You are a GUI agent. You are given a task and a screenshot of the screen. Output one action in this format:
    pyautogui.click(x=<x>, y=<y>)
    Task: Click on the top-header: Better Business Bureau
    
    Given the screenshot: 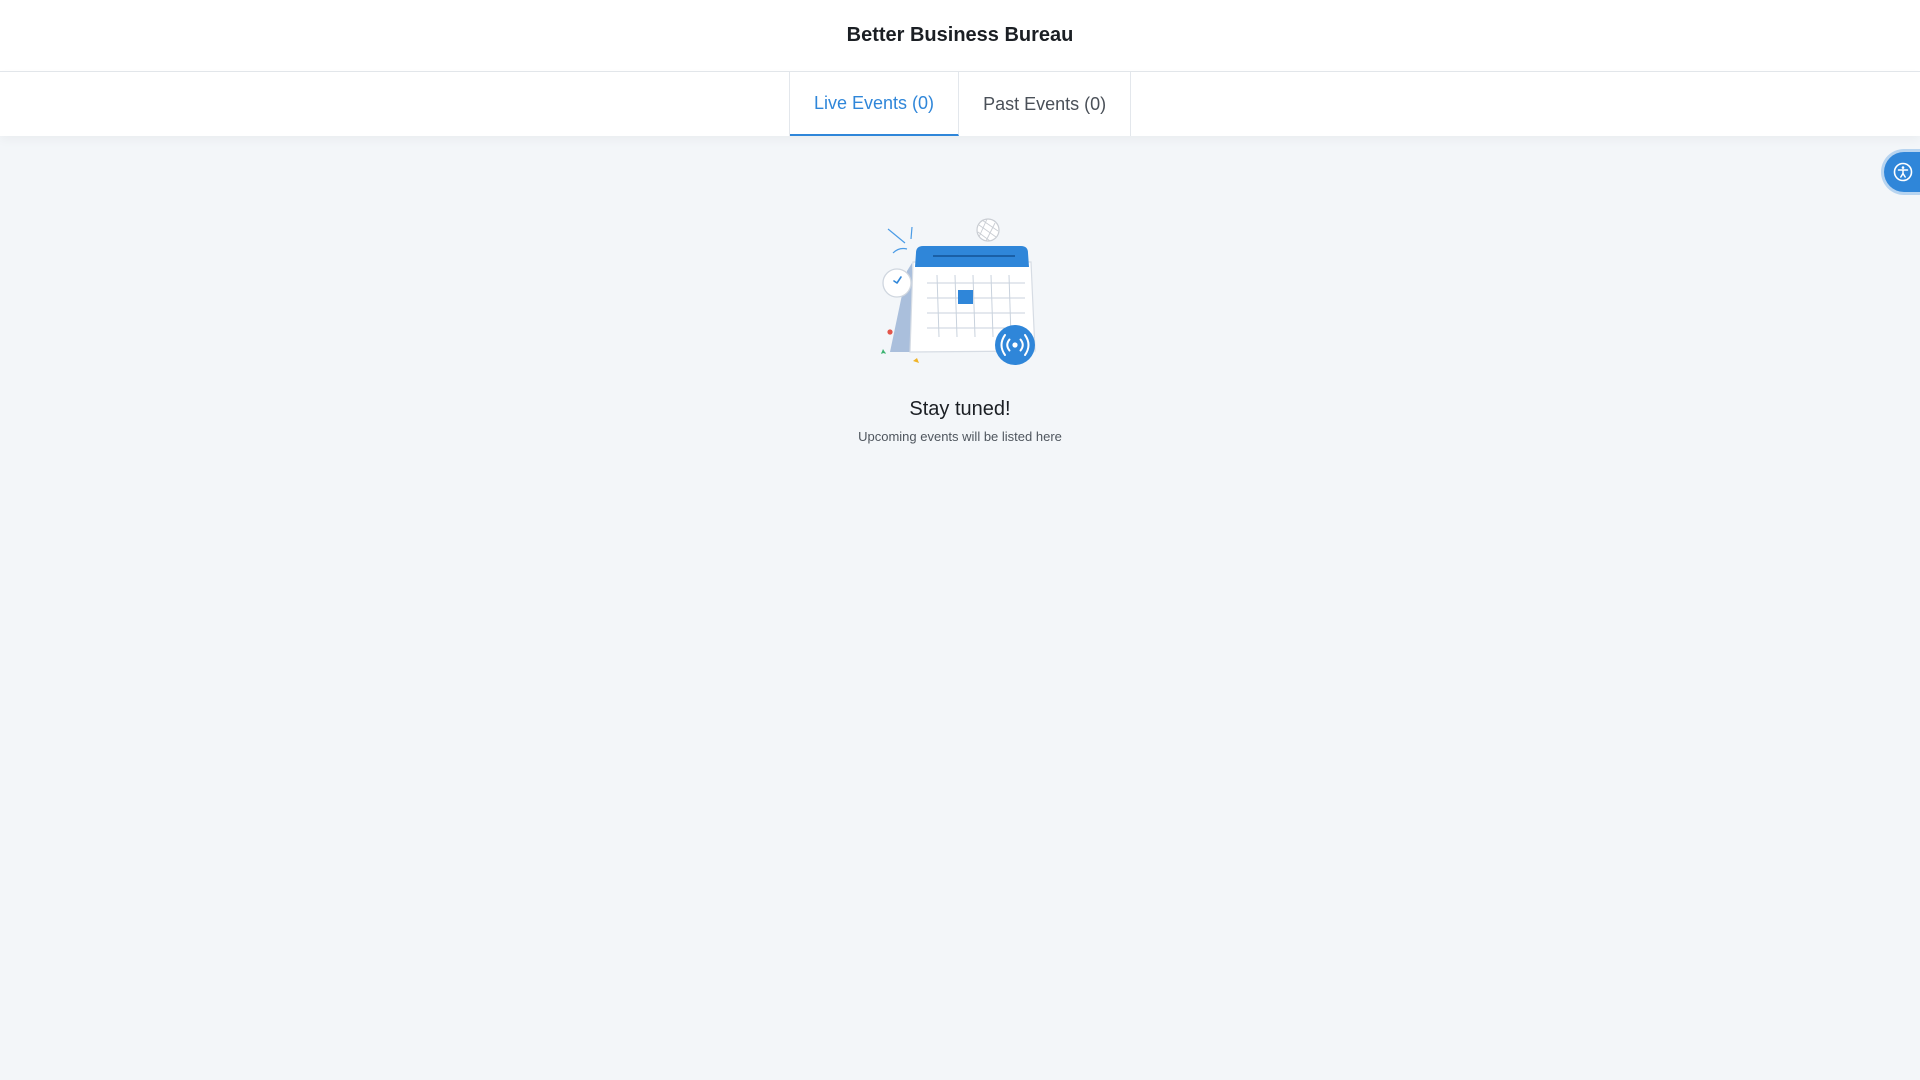 What is the action you would take?
    pyautogui.click(x=960, y=36)
    